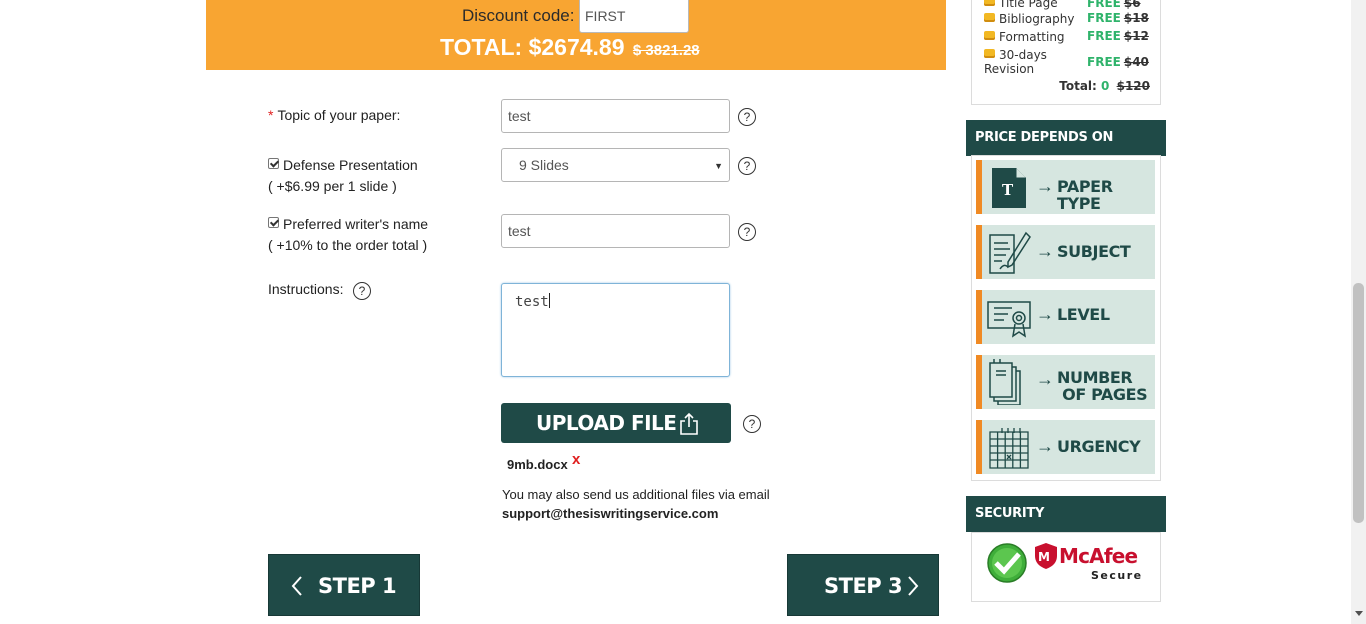 This screenshot has height=624, width=1366. What do you see at coordinates (332, 186) in the screenshot?
I see `defense-presentation-note: ( +$6.99 per 1 slide )` at bounding box center [332, 186].